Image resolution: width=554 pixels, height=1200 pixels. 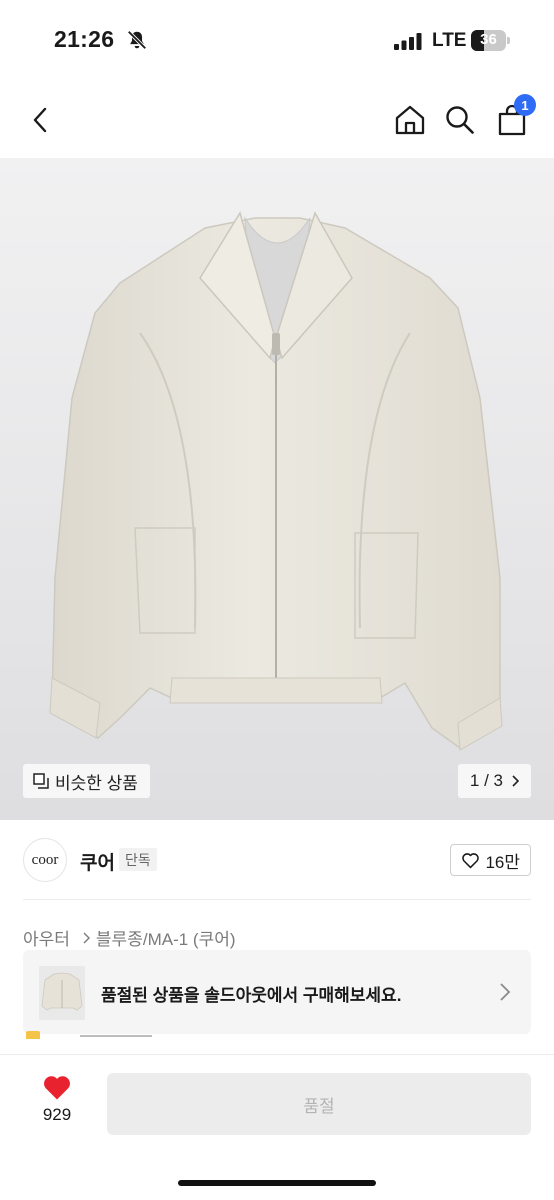 What do you see at coordinates (33, 1035) in the screenshot?
I see `rating-star-peek` at bounding box center [33, 1035].